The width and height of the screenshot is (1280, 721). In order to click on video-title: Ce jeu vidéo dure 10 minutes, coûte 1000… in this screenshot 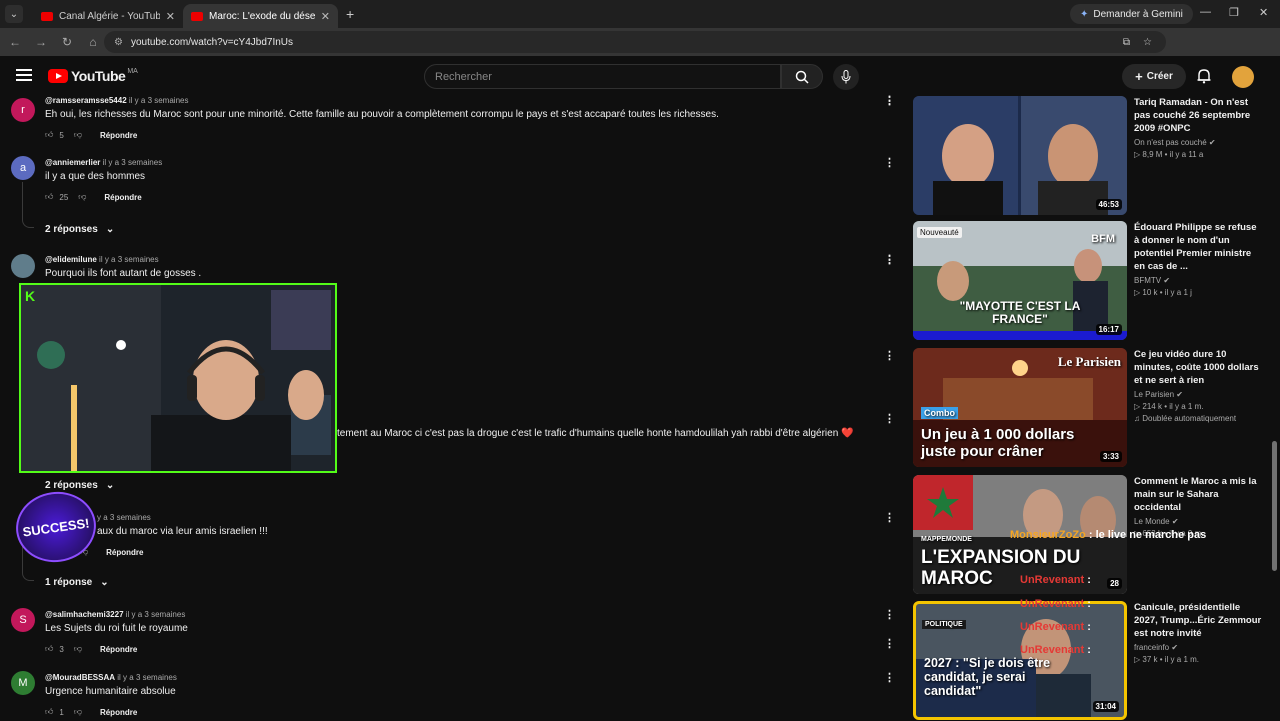, I will do `click(1199, 367)`.